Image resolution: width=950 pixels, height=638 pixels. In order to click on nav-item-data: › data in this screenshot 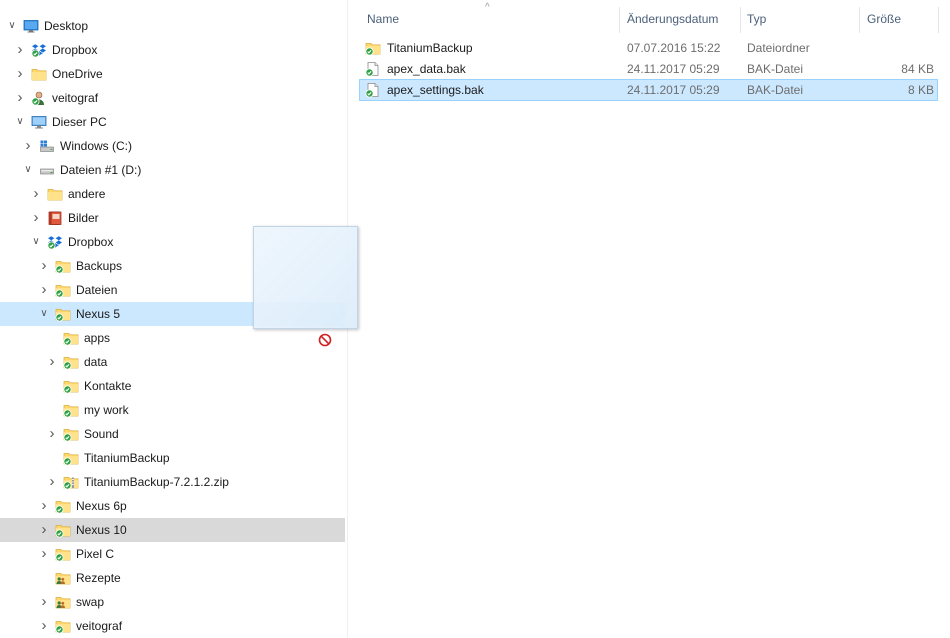, I will do `click(172, 362)`.